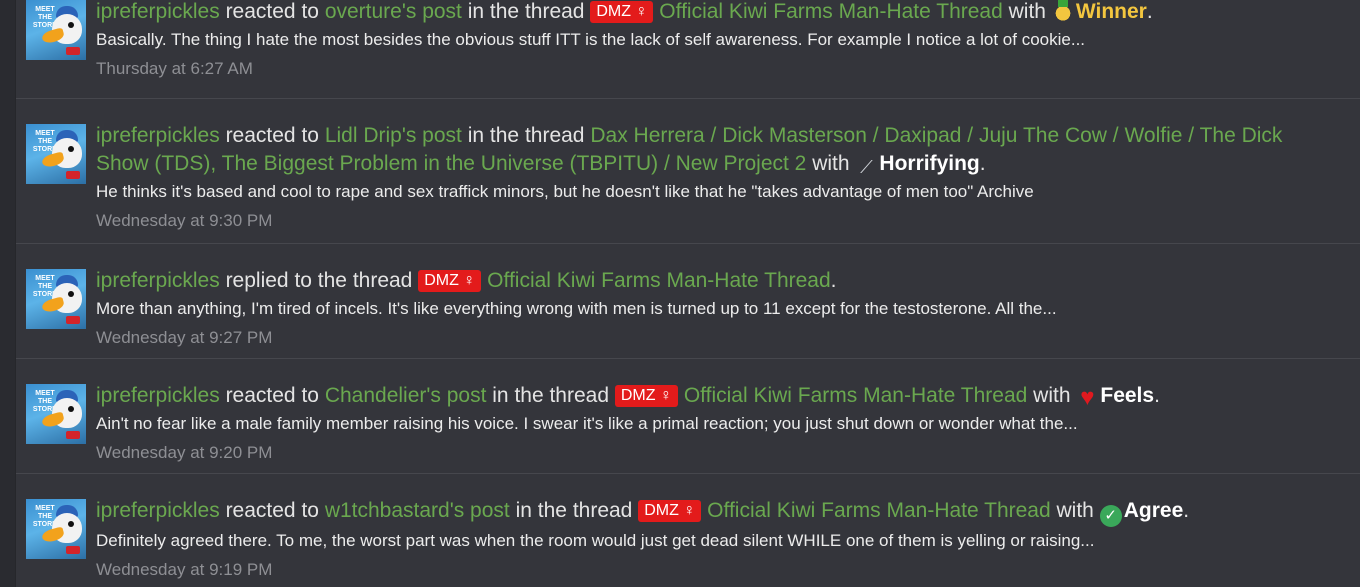 The image size is (1360, 587). I want to click on reaction-label: Winner, so click(1111, 11).